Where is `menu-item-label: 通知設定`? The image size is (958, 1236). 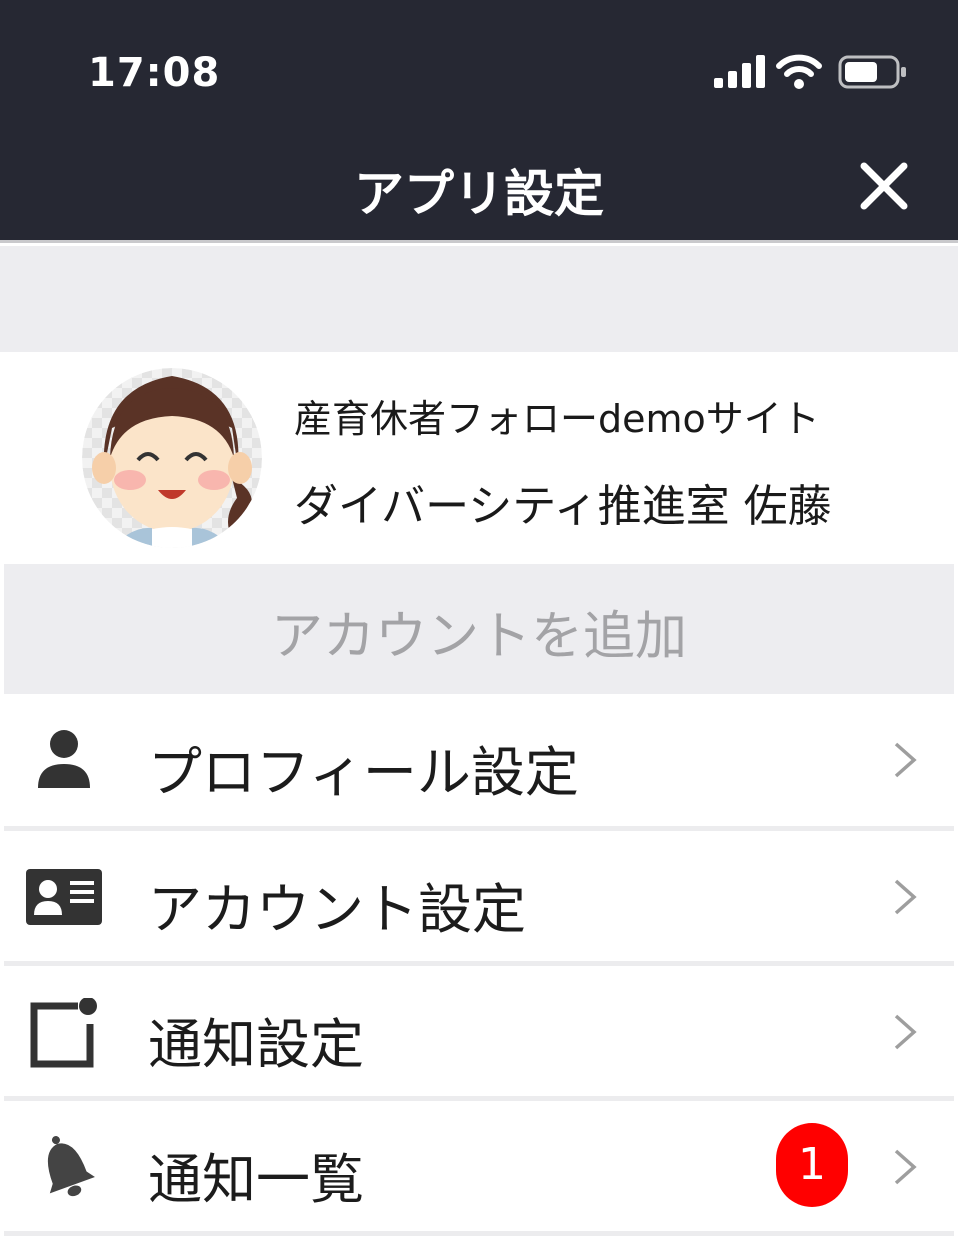
menu-item-label: 通知設定 is located at coordinates (256, 1044).